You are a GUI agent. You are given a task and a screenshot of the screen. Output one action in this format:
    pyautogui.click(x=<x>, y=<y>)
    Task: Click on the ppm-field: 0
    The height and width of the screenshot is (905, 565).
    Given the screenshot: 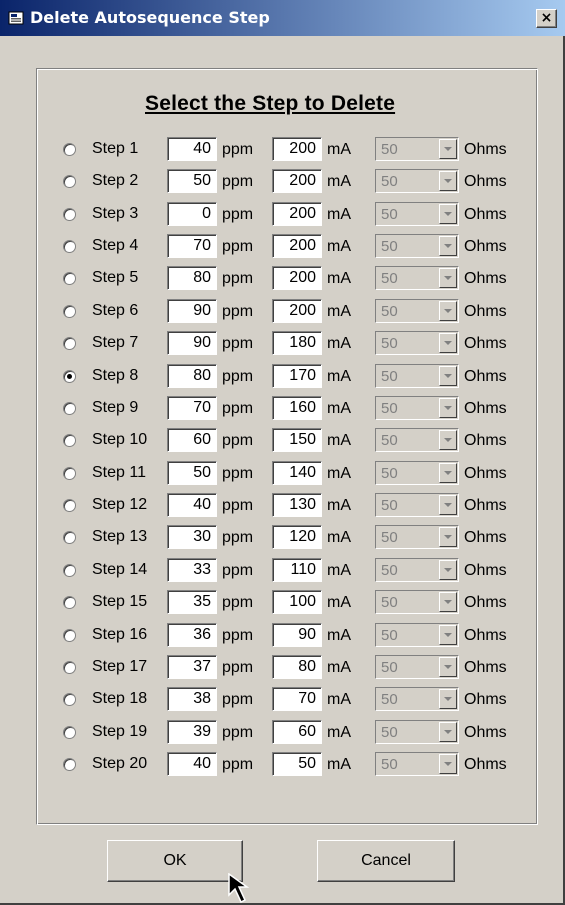 What is the action you would take?
    pyautogui.click(x=192, y=213)
    